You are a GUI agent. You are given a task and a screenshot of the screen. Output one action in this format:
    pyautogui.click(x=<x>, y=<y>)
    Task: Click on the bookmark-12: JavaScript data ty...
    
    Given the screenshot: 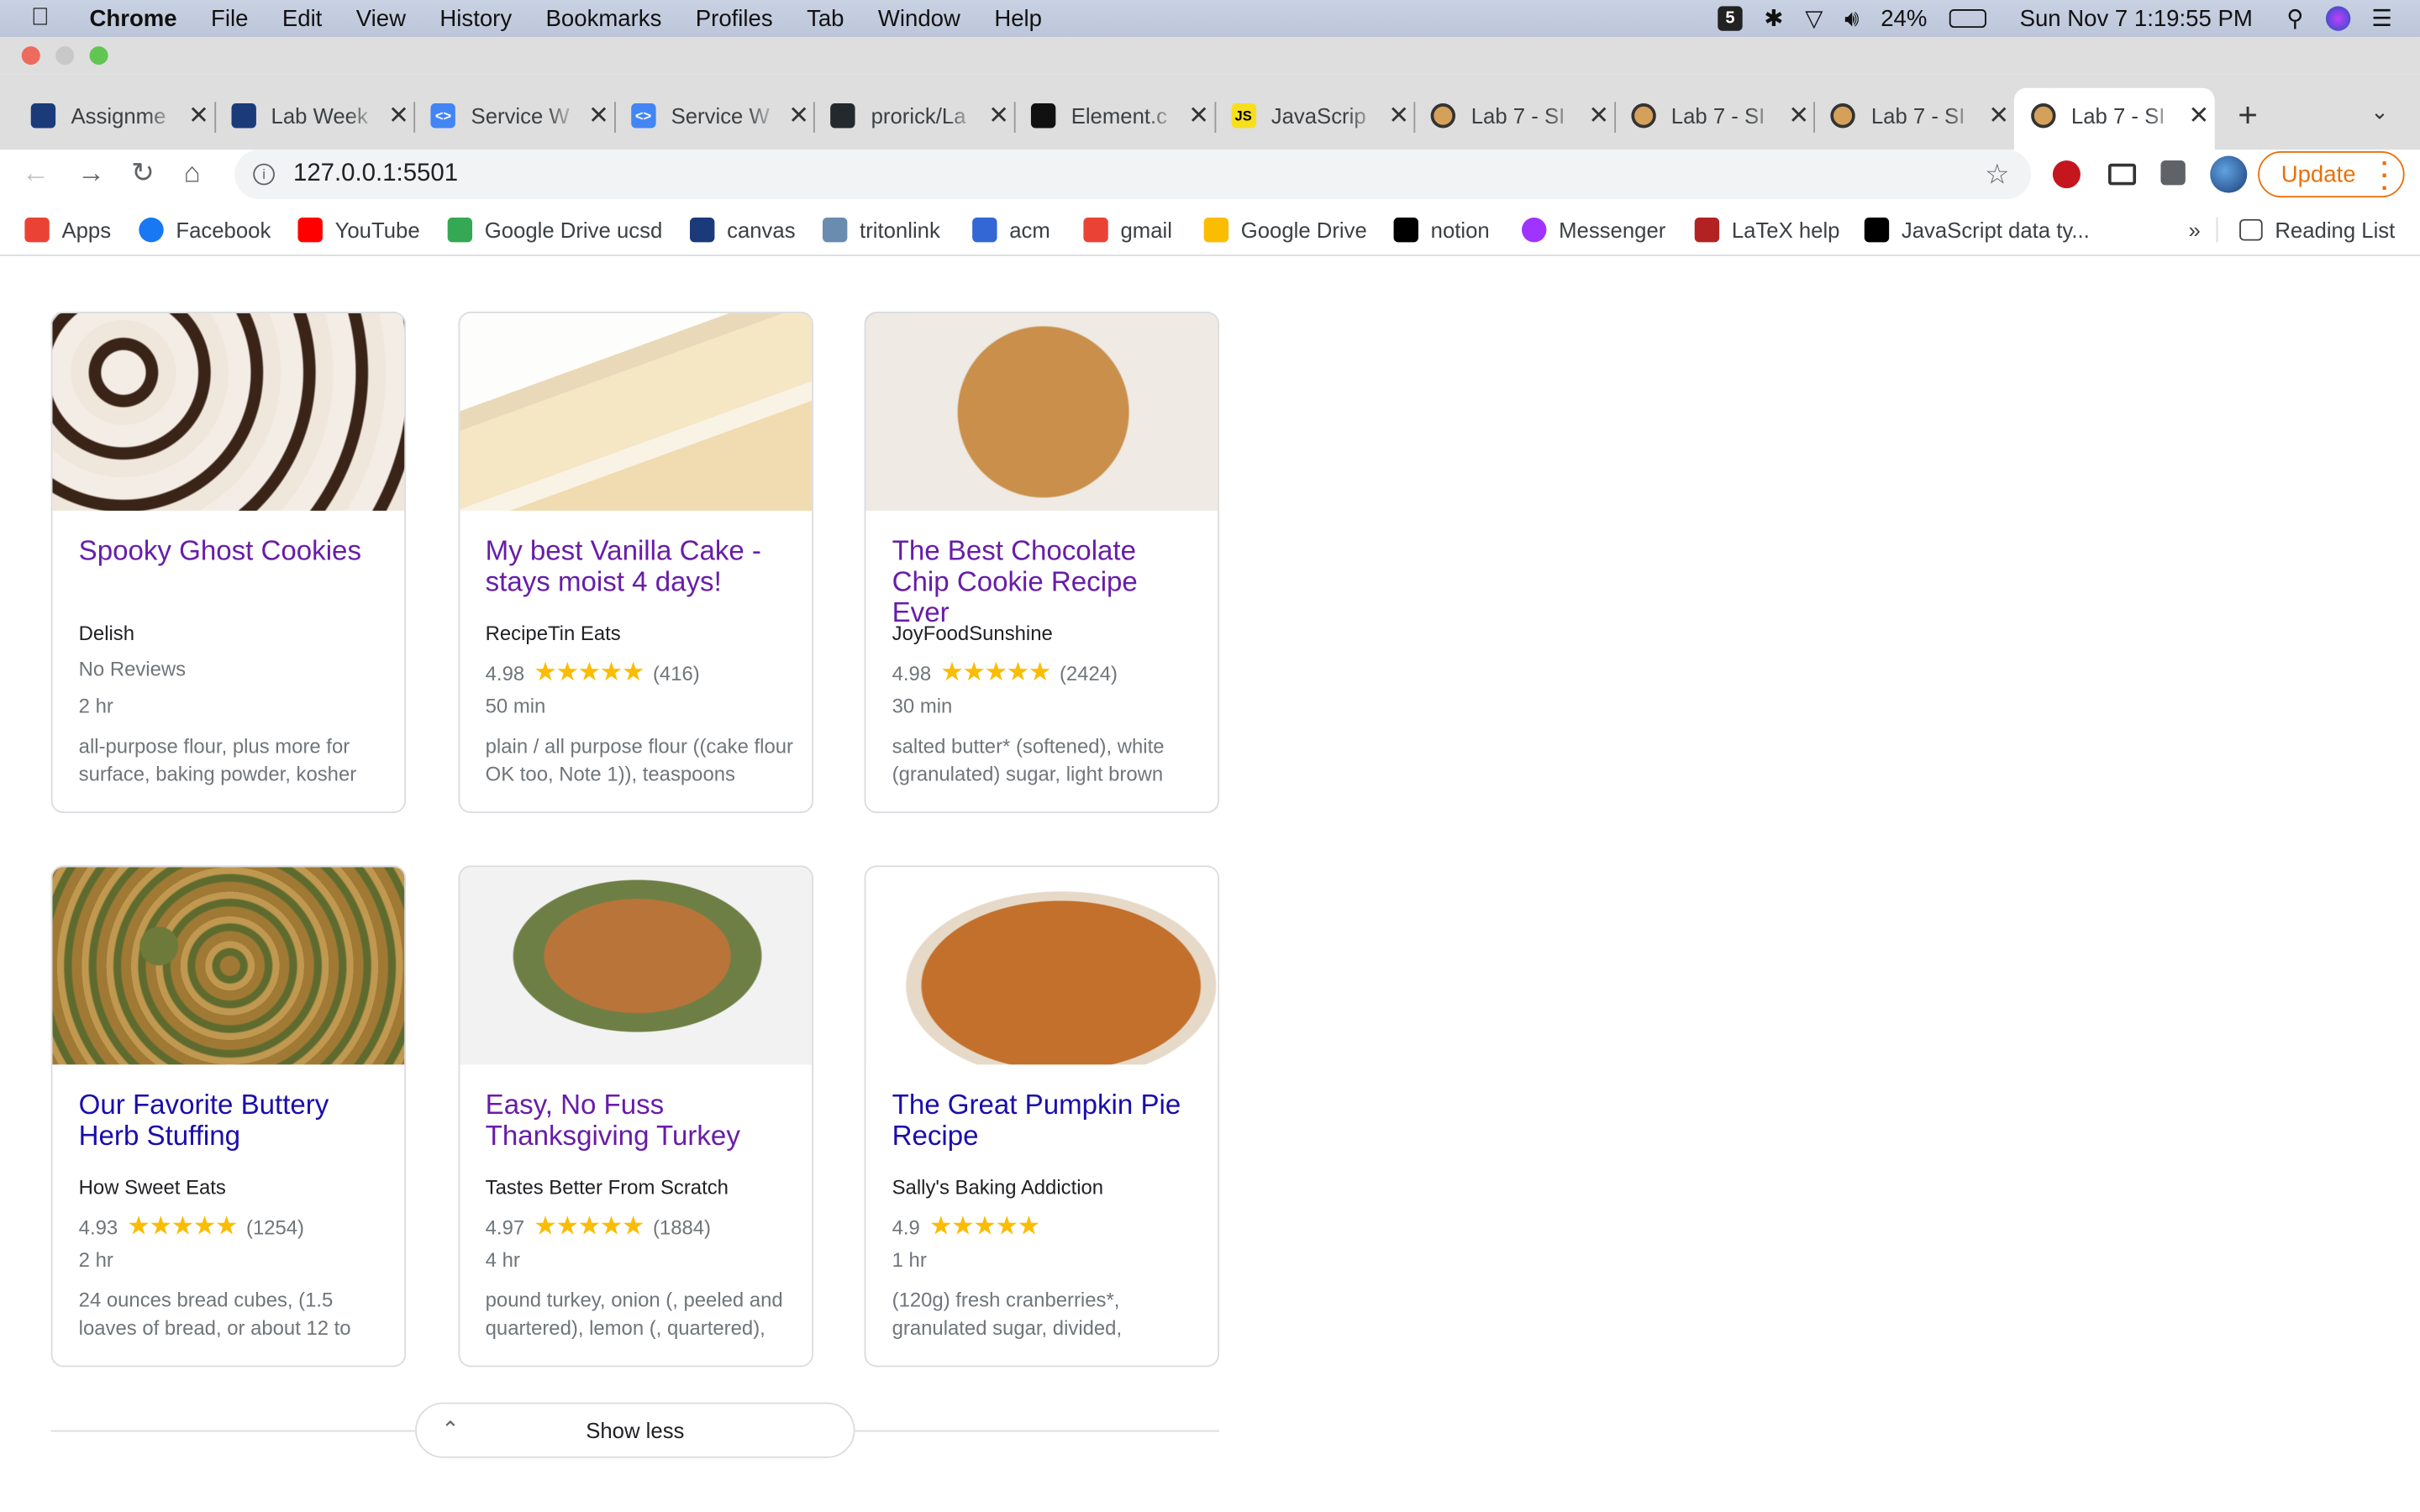 What is the action you would take?
    pyautogui.click(x=1977, y=230)
    